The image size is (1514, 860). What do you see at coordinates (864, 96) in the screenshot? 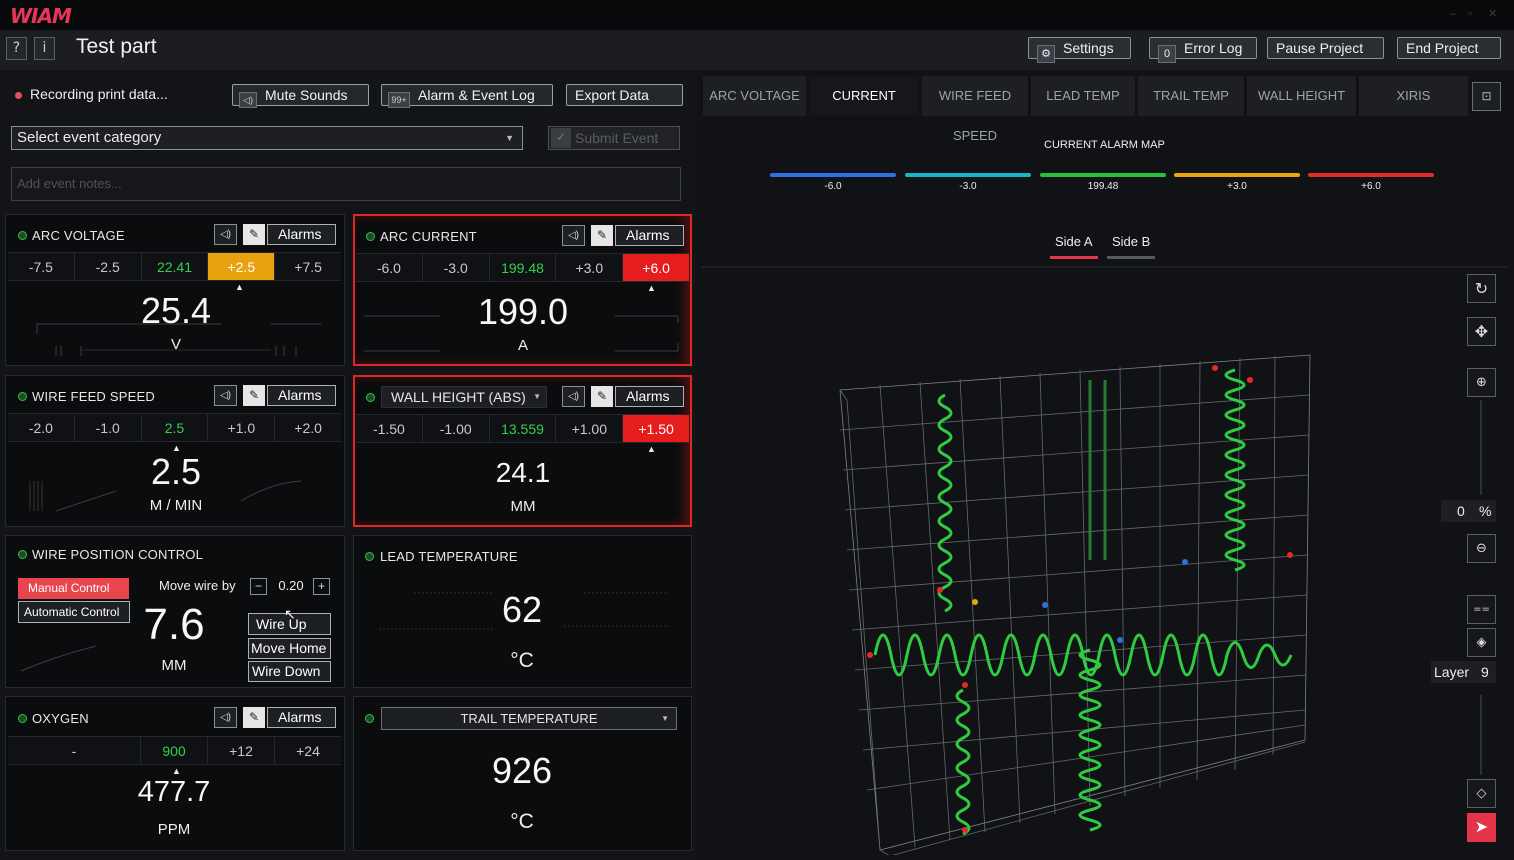
I see `tab-current: CURRENT` at bounding box center [864, 96].